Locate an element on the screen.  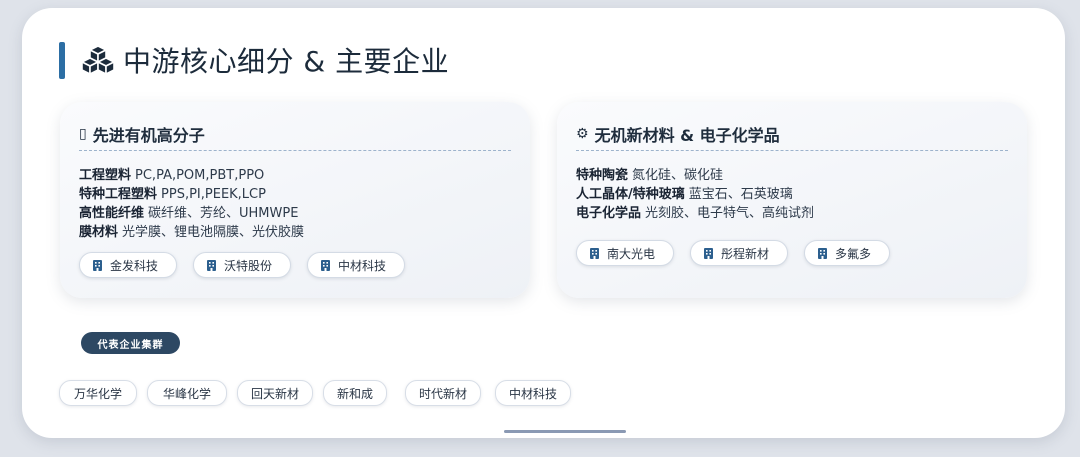
segment-line: 高性能纤维 碳纤维、芳纶、UHMWPE is located at coordinates (191, 213).